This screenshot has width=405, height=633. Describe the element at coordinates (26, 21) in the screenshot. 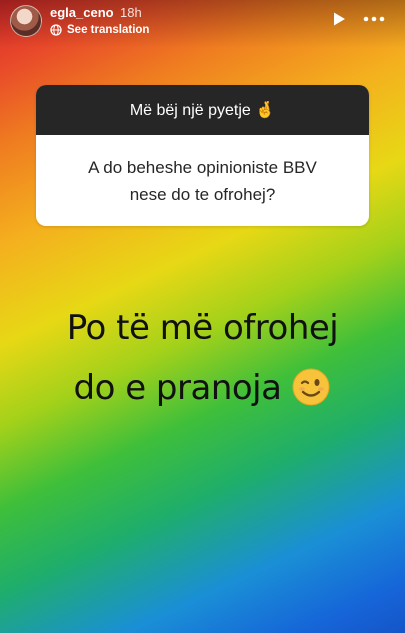

I see `avatar` at that location.